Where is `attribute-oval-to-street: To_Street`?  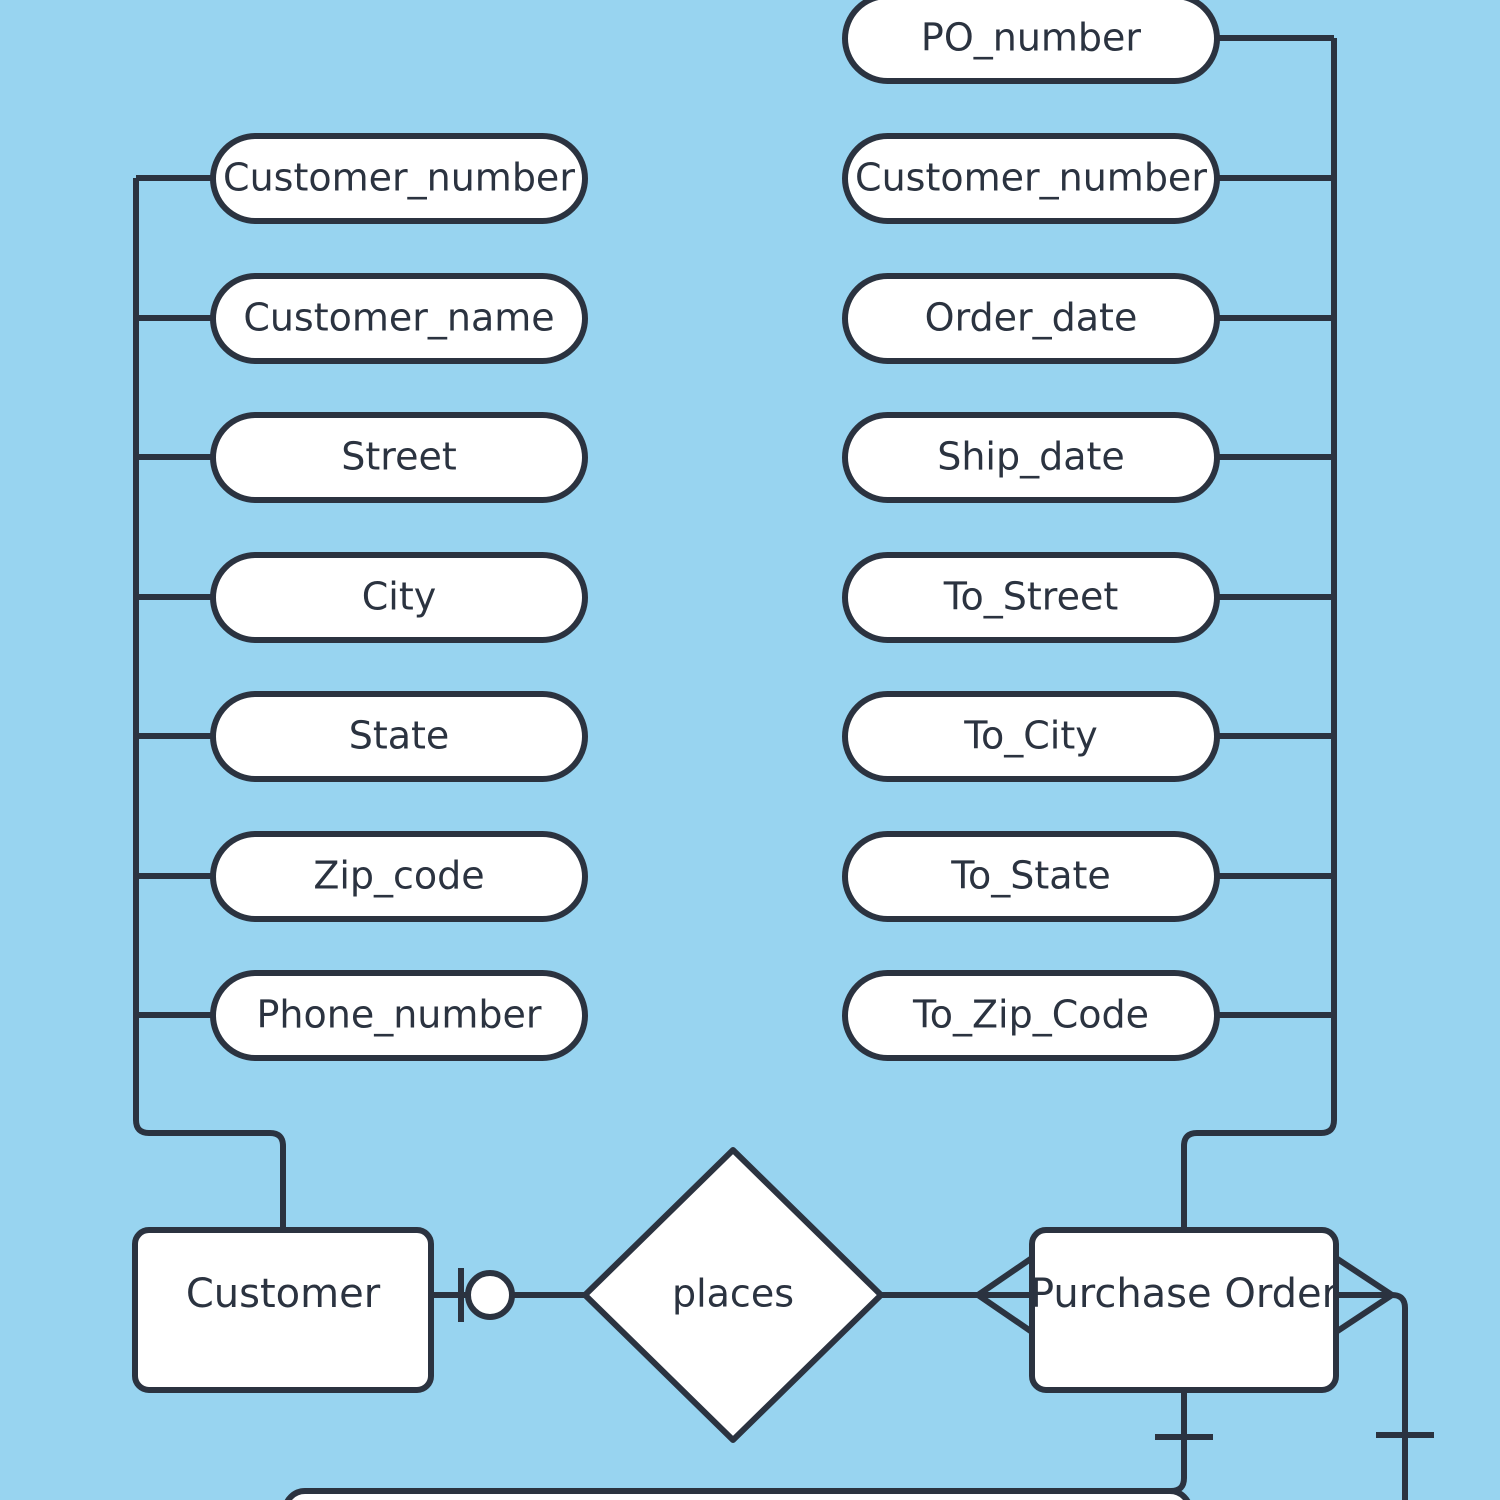 attribute-oval-to-street: To_Street is located at coordinates (1031, 597).